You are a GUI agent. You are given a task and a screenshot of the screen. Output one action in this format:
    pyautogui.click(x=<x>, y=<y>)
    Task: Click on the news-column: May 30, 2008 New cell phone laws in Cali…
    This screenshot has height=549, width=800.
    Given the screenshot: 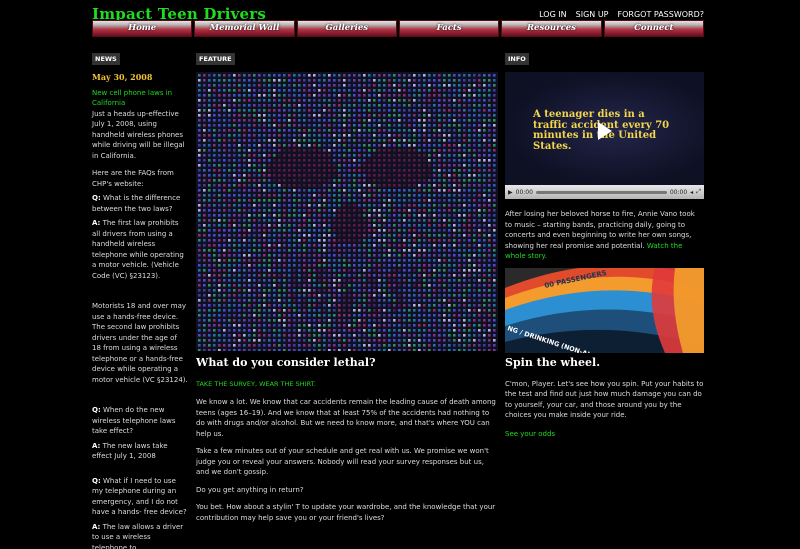 What is the action you would take?
    pyautogui.click(x=140, y=310)
    